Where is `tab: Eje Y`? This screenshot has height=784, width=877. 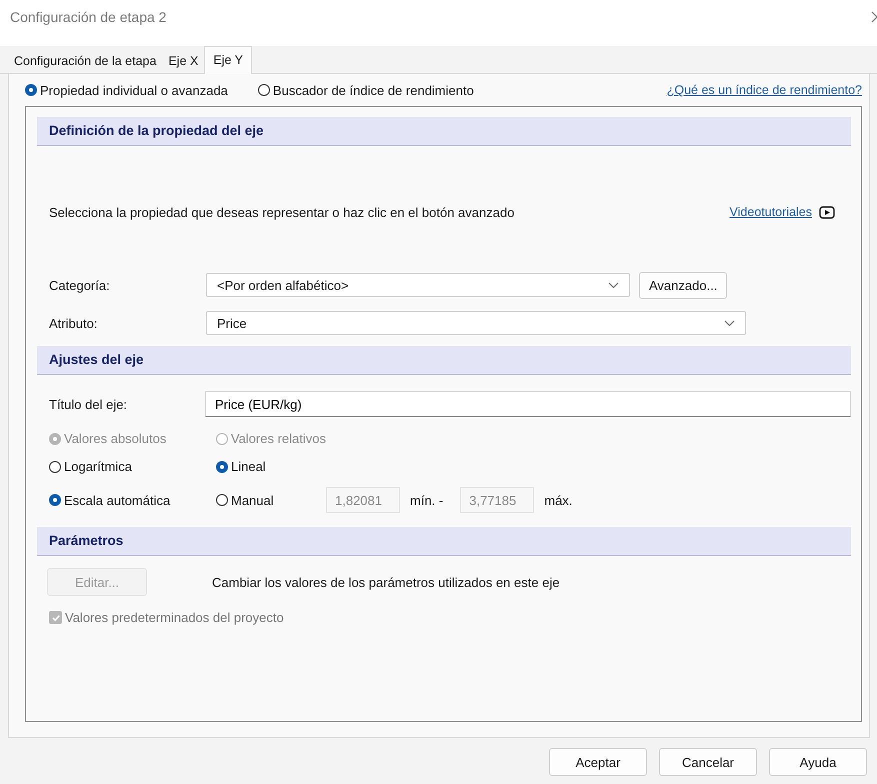
tab: Eje Y is located at coordinates (228, 60).